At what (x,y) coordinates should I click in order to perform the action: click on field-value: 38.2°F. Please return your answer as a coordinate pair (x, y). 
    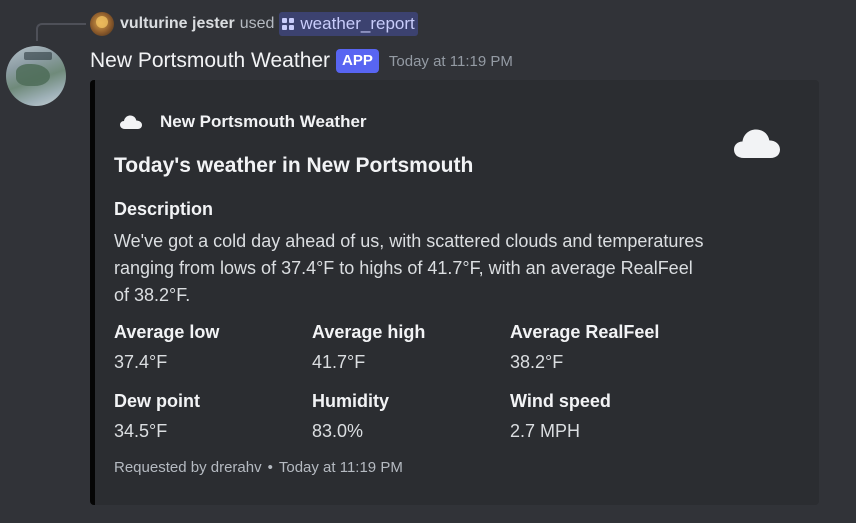
    Looking at the image, I should click on (537, 362).